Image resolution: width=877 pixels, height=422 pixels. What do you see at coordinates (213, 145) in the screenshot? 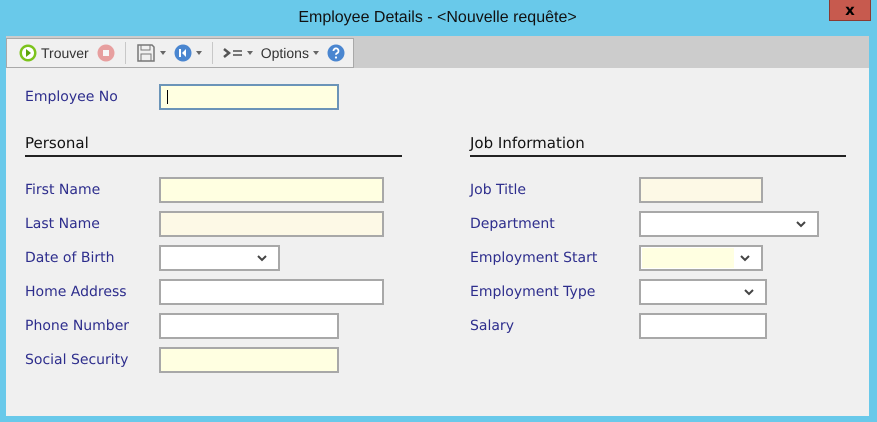
I see `section-heading: Personal` at bounding box center [213, 145].